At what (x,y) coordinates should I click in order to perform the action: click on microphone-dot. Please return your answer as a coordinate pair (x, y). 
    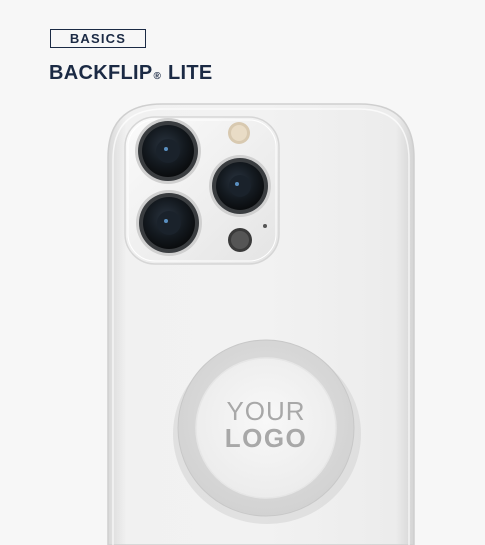
    Looking at the image, I should click on (265, 226).